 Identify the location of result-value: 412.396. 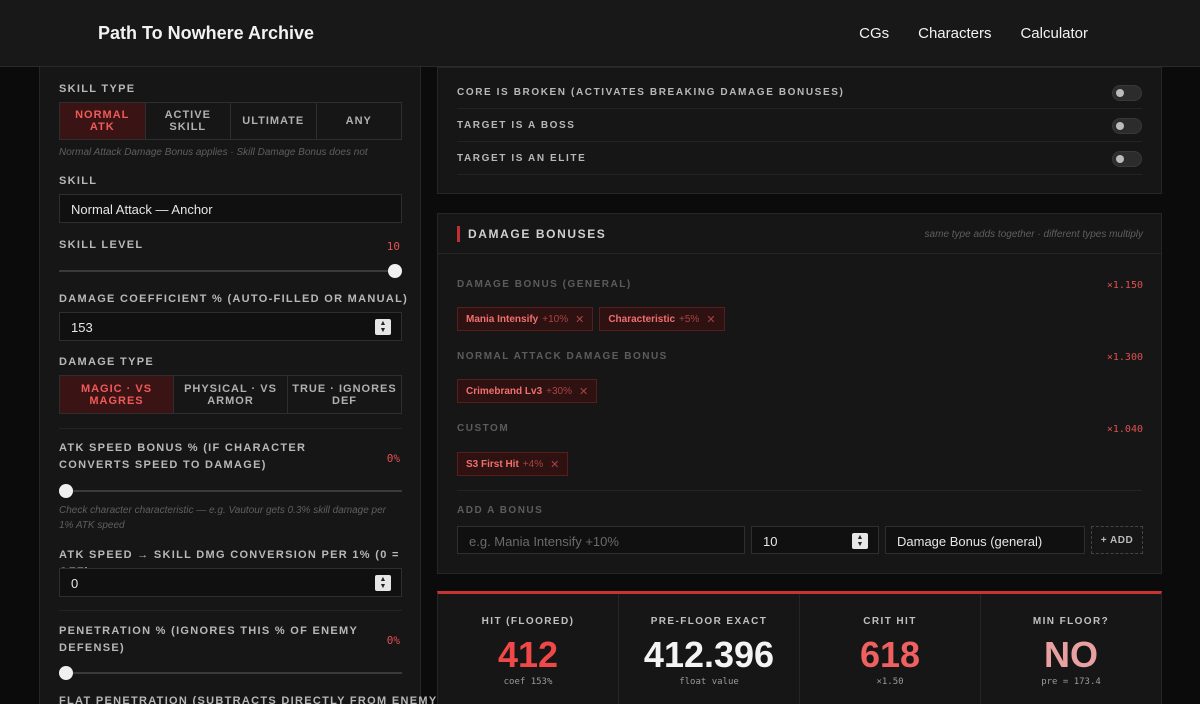
(709, 654).